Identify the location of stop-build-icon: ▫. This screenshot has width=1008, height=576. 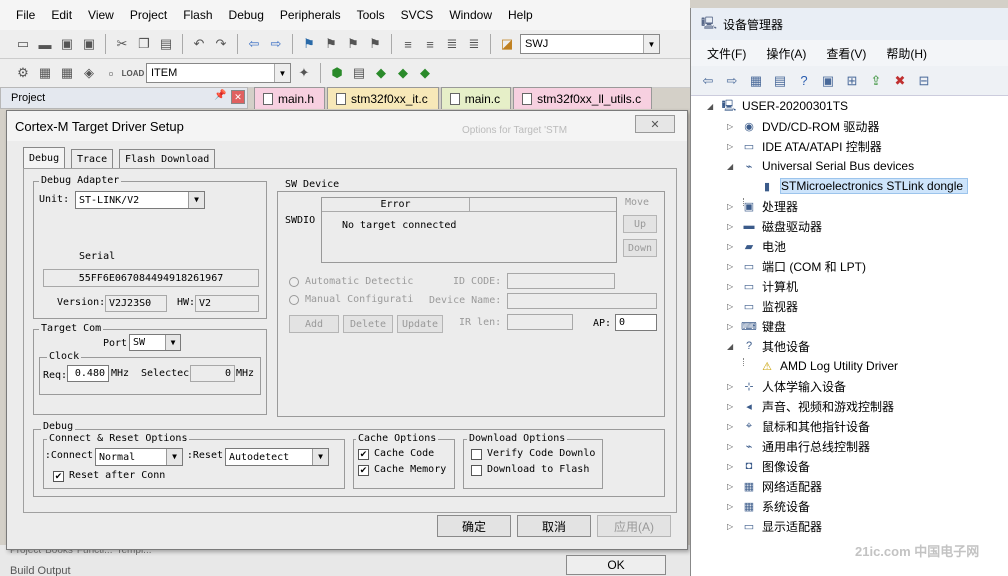
(111, 73).